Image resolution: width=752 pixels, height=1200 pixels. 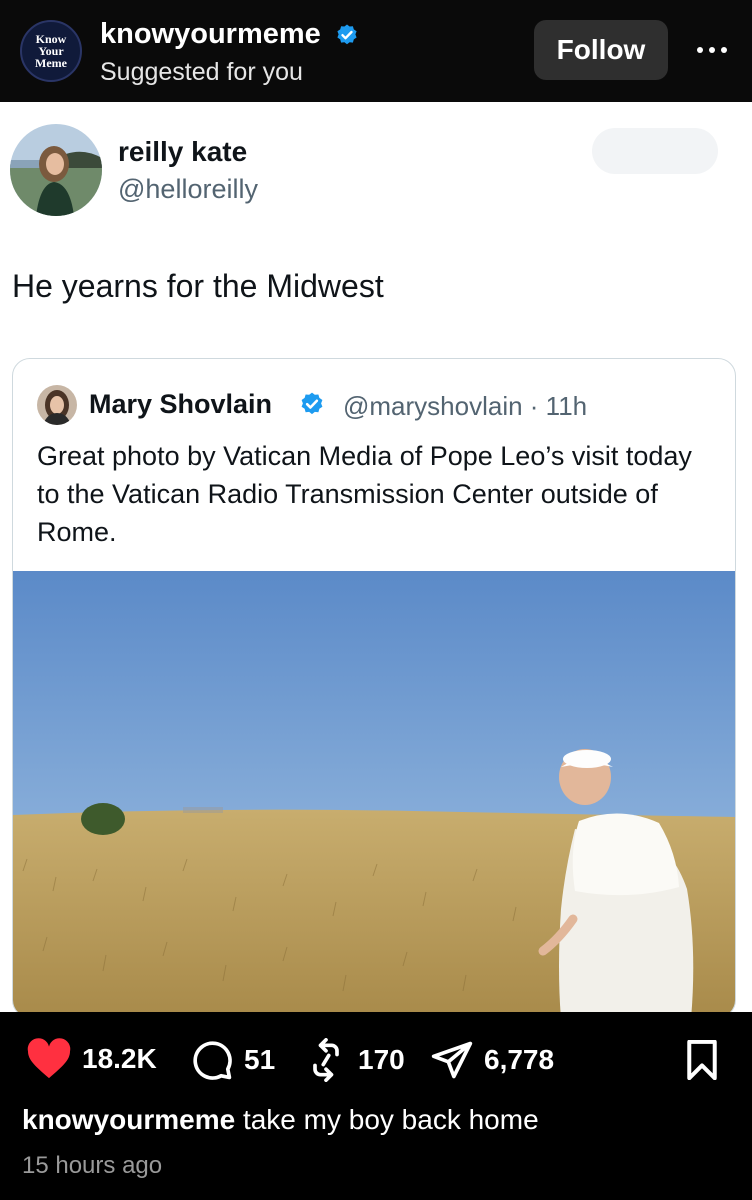 What do you see at coordinates (354, 1060) in the screenshot?
I see `repost-action: 170` at bounding box center [354, 1060].